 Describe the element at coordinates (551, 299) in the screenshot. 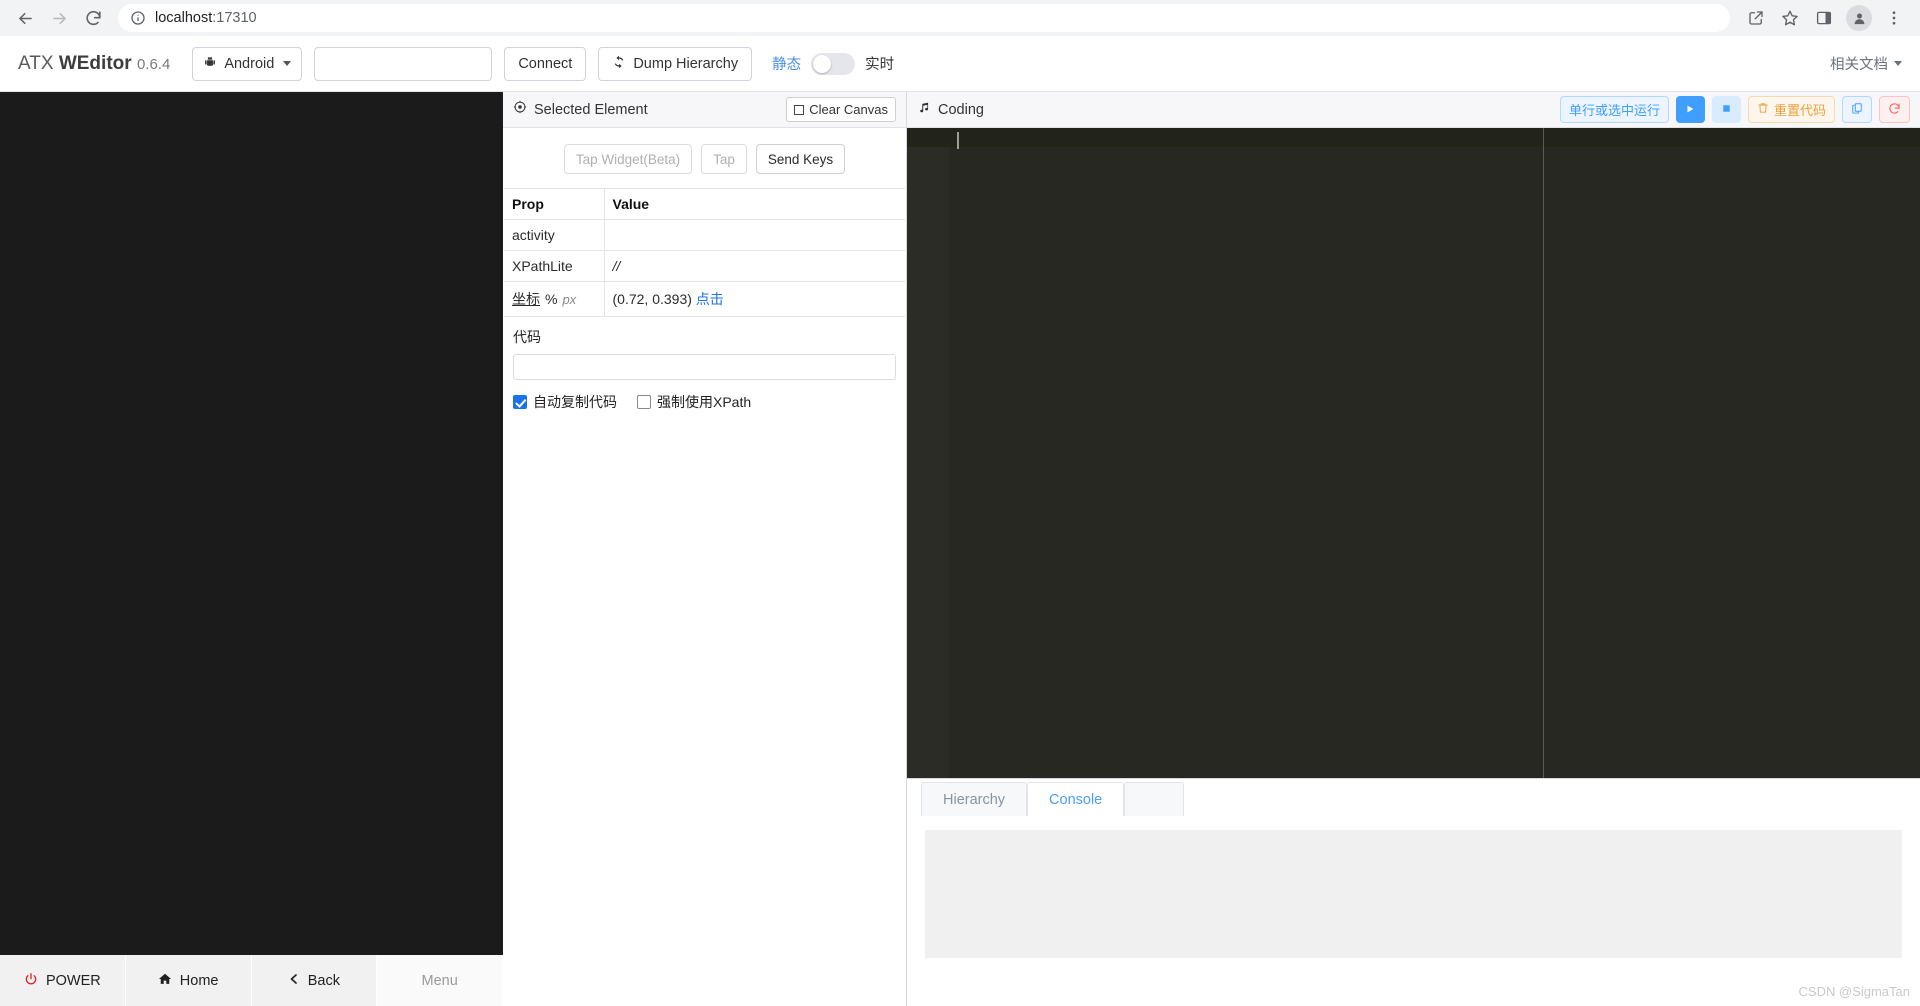

I see `coord-unit-percent: %` at that location.